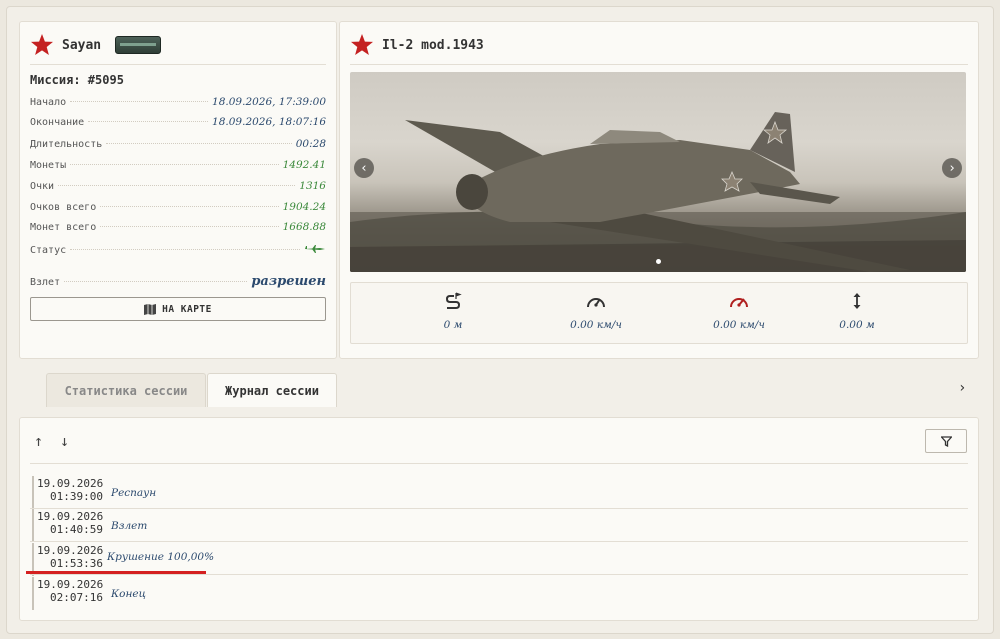 This screenshot has width=1000, height=639. I want to click on sort-ascending-icon: ↑, so click(38, 441).